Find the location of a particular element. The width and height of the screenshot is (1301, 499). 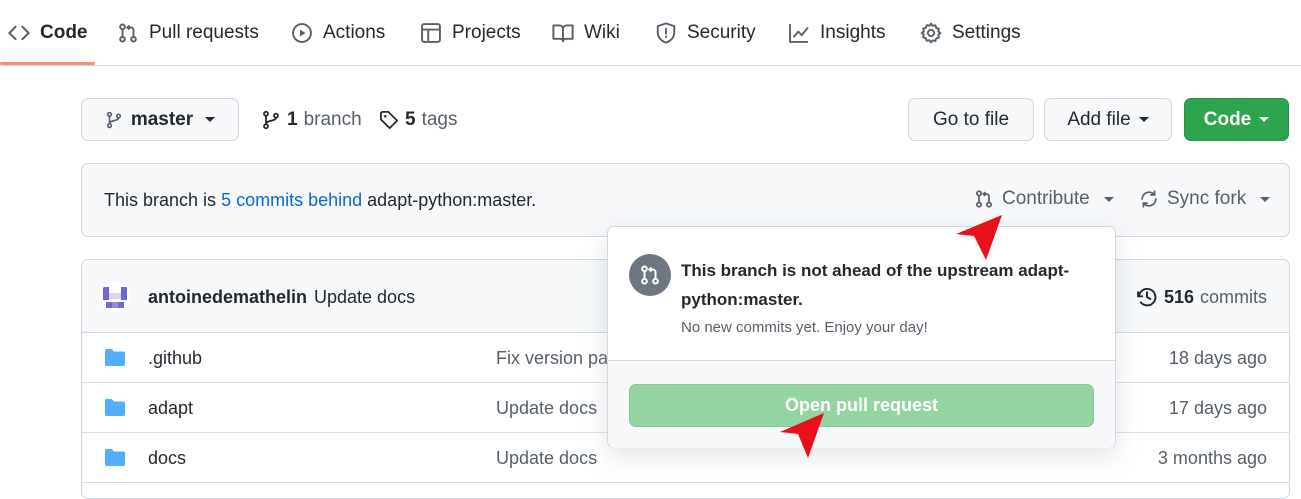

file-age: 18 days ago is located at coordinates (1217, 358).